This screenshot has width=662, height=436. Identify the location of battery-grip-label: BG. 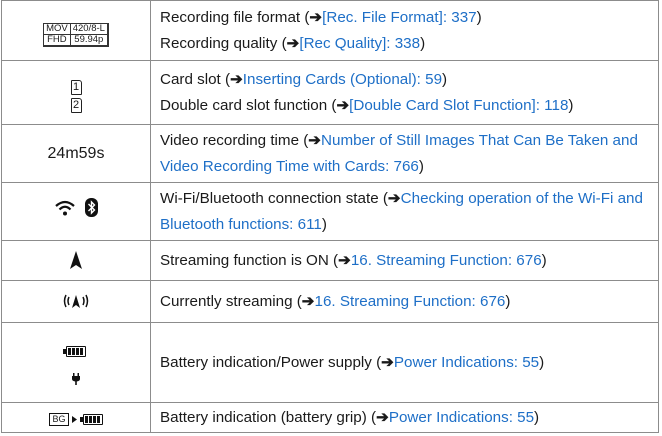
(59, 419).